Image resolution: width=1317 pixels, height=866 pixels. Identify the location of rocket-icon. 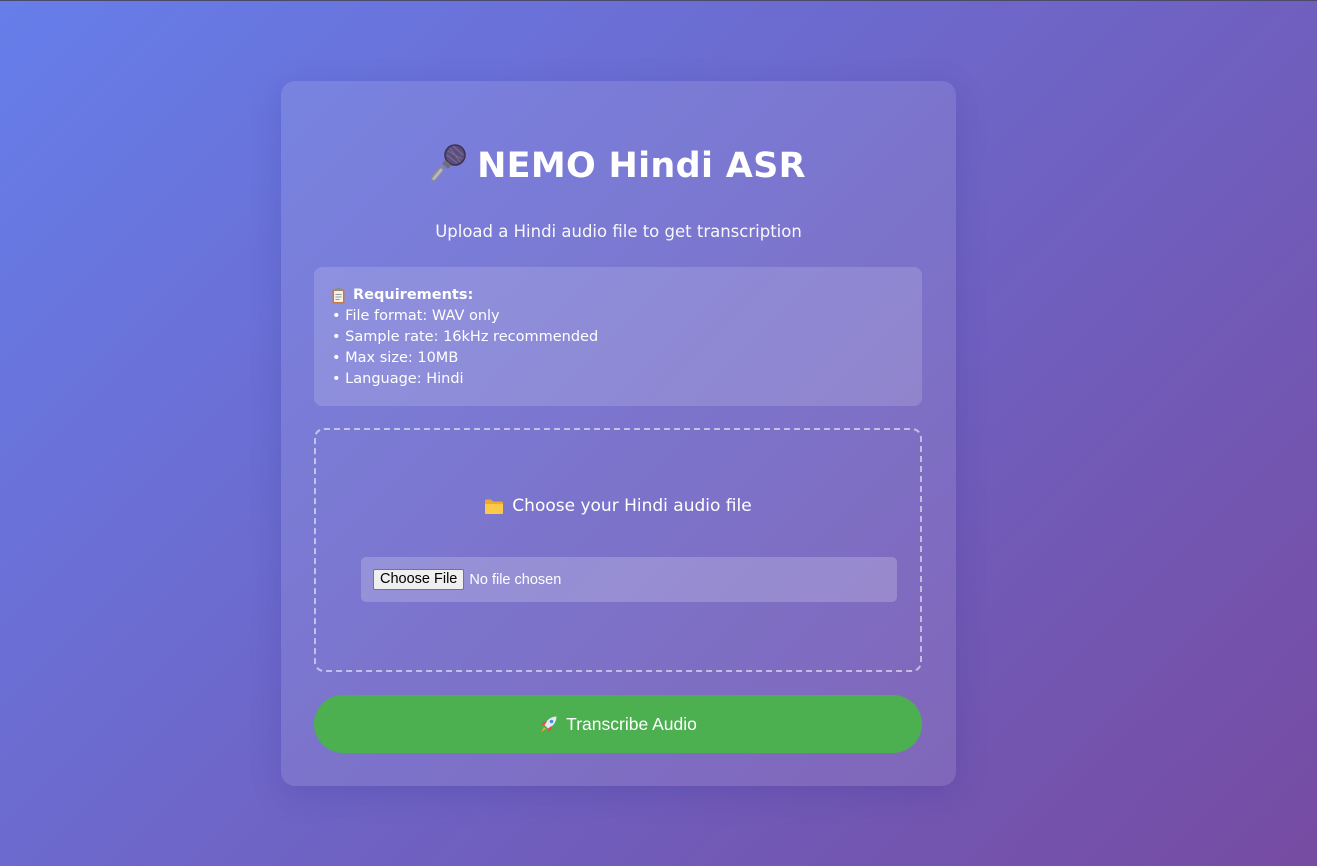
(548, 724).